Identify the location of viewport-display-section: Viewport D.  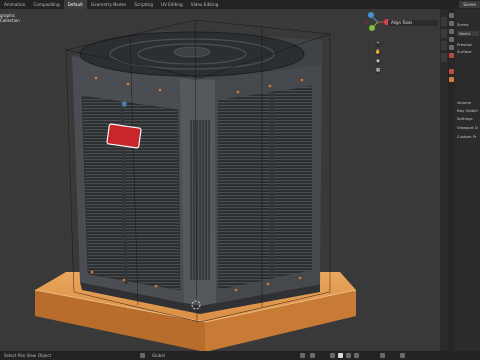
(467, 127).